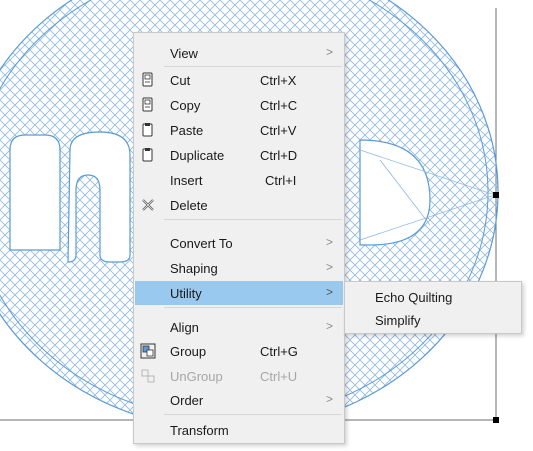 This screenshot has width=533, height=451. I want to click on selection-handle-right, so click(496, 195).